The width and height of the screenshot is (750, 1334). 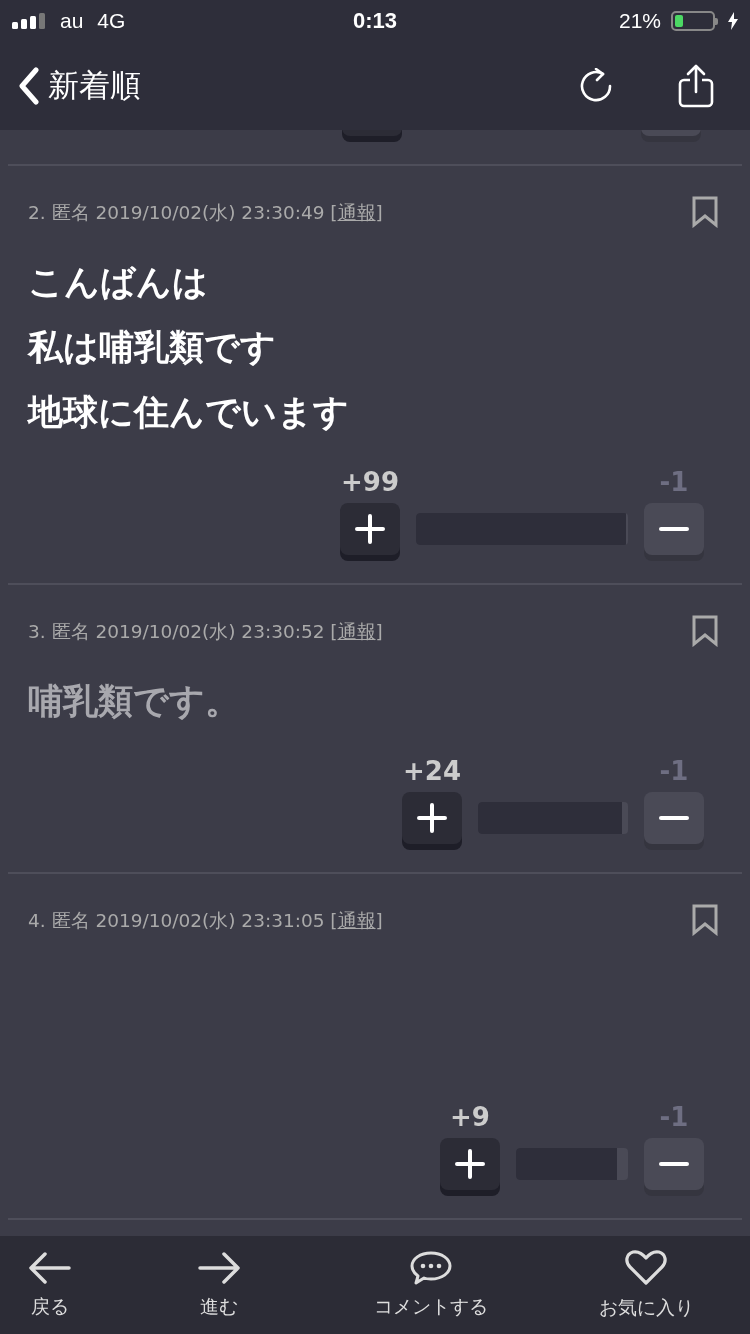 What do you see at coordinates (205, 631) in the screenshot?
I see `comment-meta: 3. 匿名 2019/10/02(水) 23:30:52 [通報]` at bounding box center [205, 631].